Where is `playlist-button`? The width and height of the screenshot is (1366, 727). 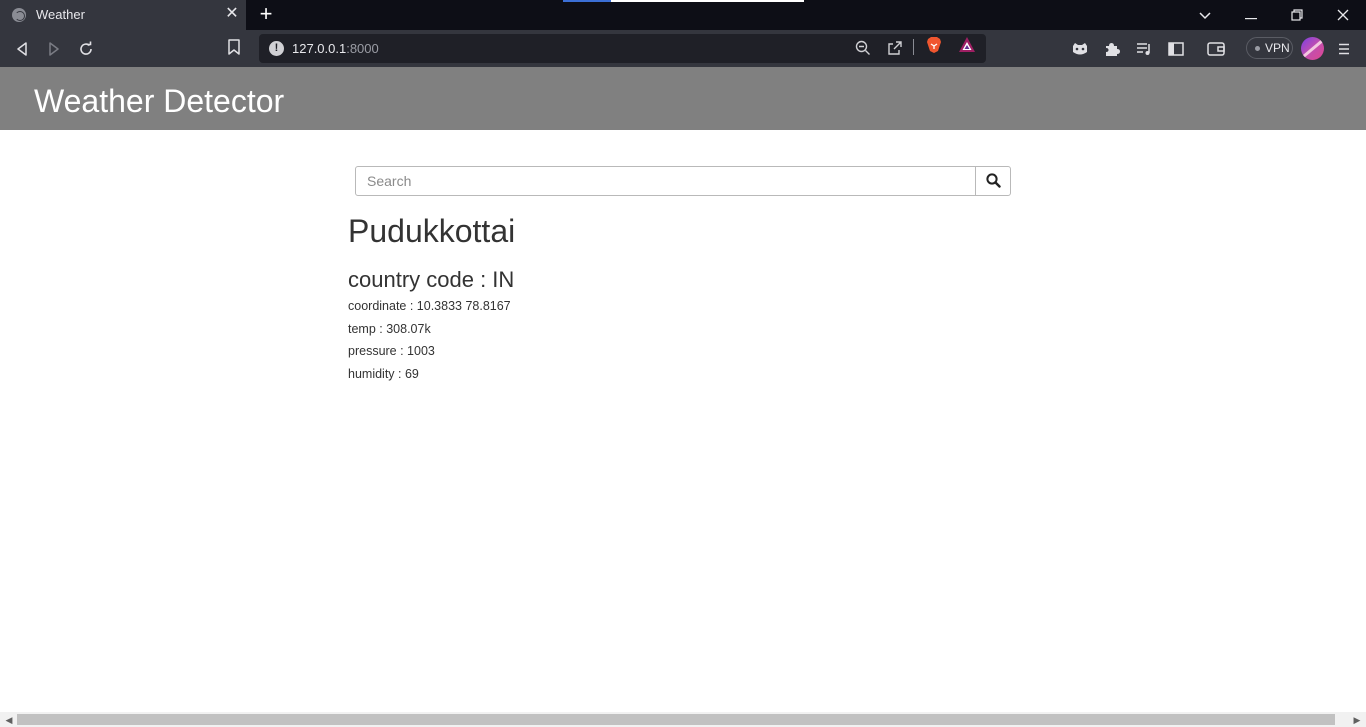 playlist-button is located at coordinates (1144, 49).